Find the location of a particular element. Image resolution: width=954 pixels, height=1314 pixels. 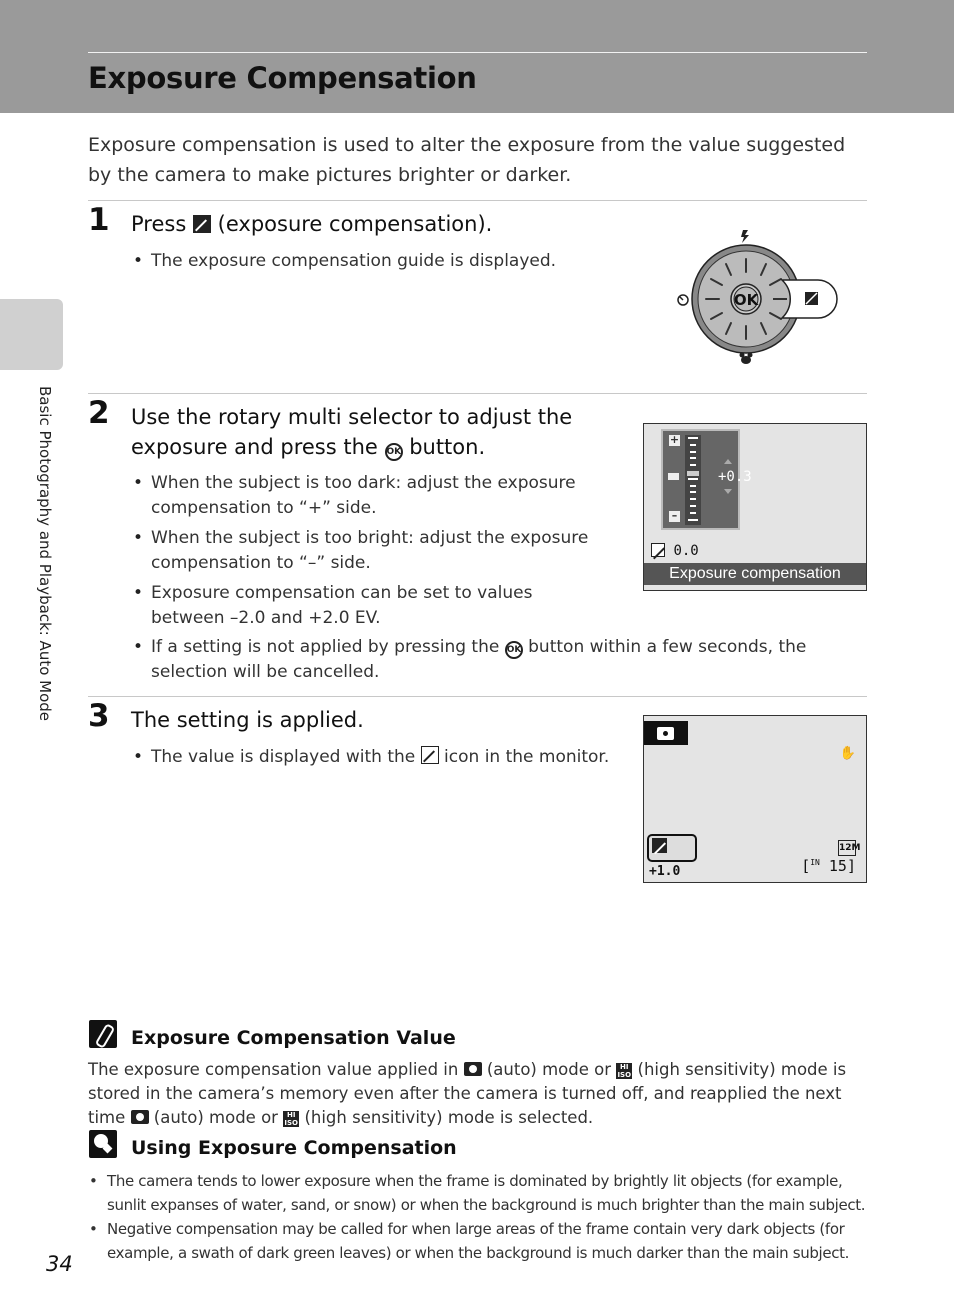

page-header: Exposure Compensation is located at coordinates (477, 56).